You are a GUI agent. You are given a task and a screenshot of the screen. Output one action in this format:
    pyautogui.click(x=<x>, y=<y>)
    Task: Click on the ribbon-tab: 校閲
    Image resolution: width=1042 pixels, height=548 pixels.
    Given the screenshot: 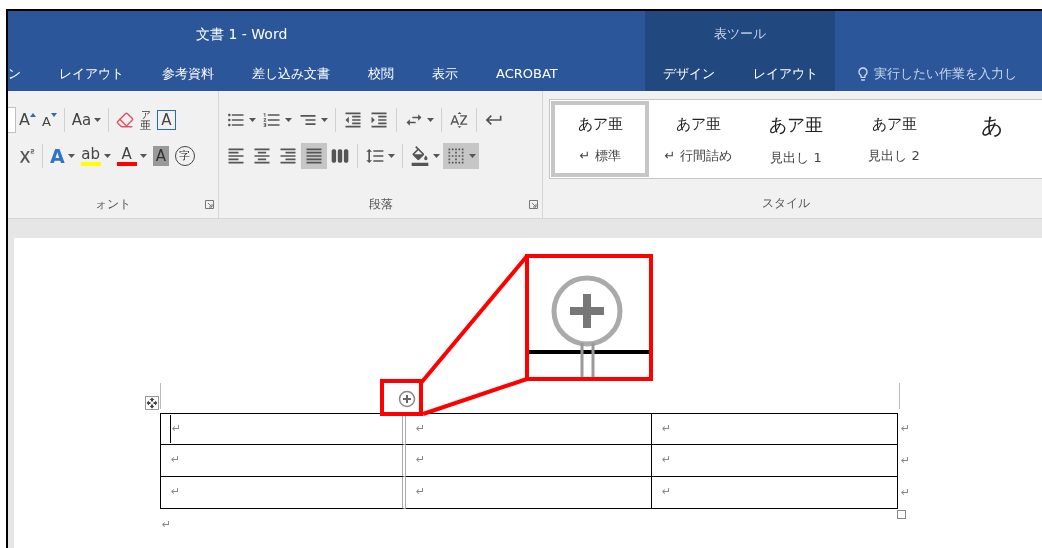 What is the action you would take?
    pyautogui.click(x=381, y=74)
    